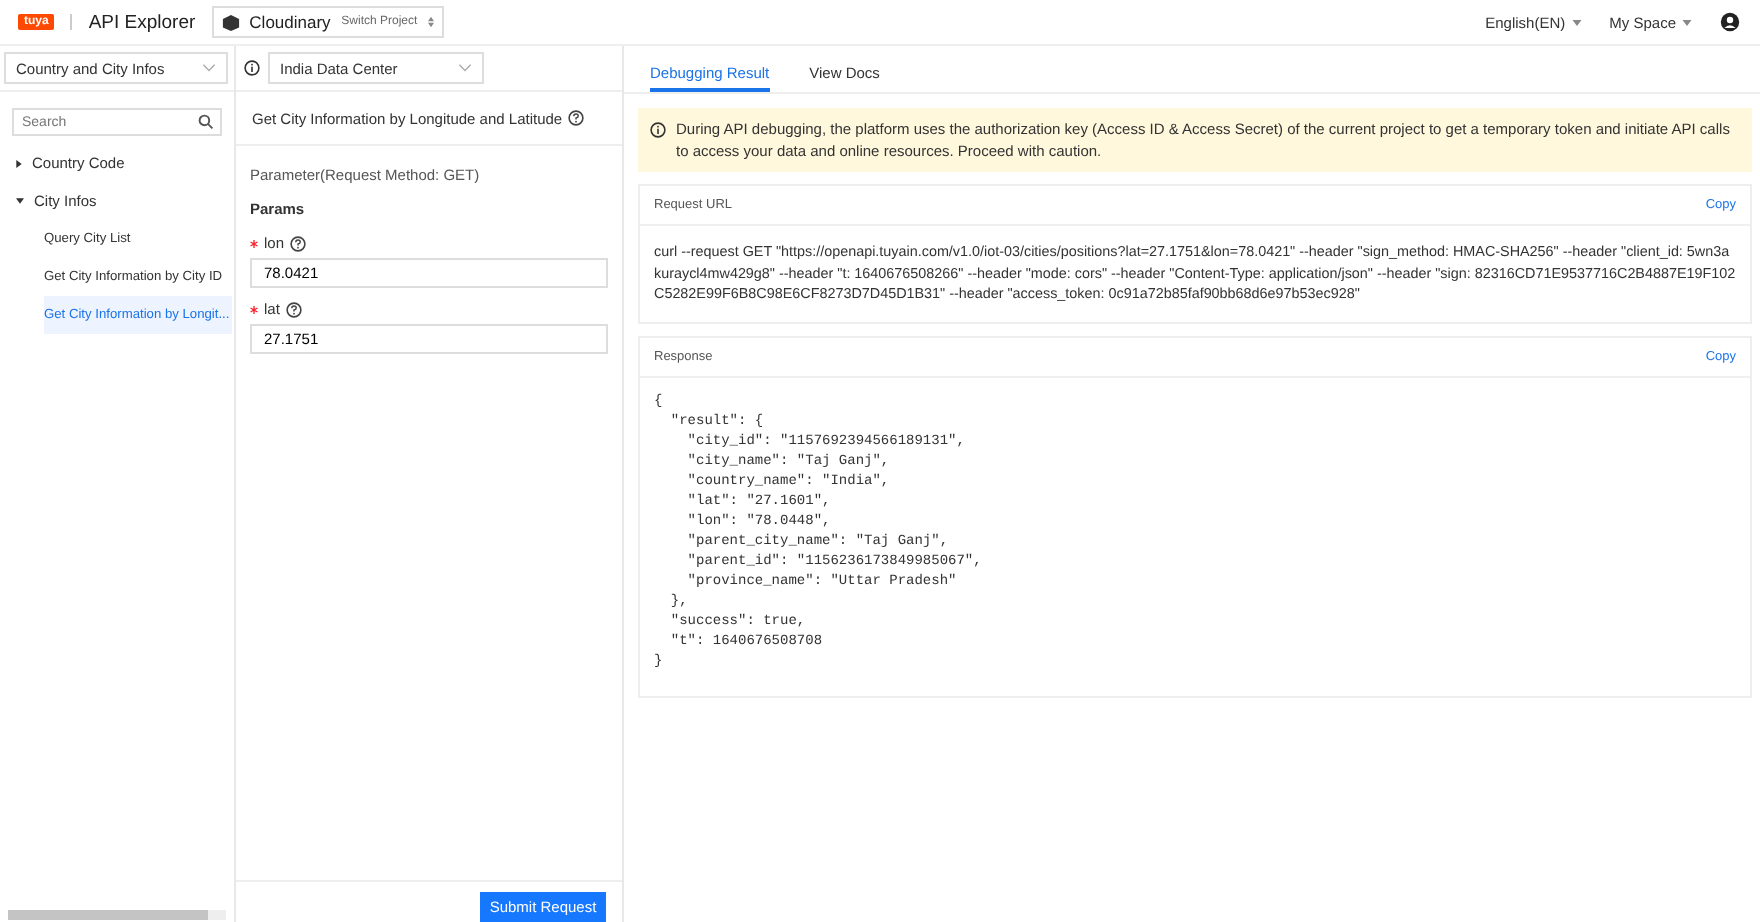 The width and height of the screenshot is (1760, 922). What do you see at coordinates (1730, 22) in the screenshot?
I see `user-icon` at bounding box center [1730, 22].